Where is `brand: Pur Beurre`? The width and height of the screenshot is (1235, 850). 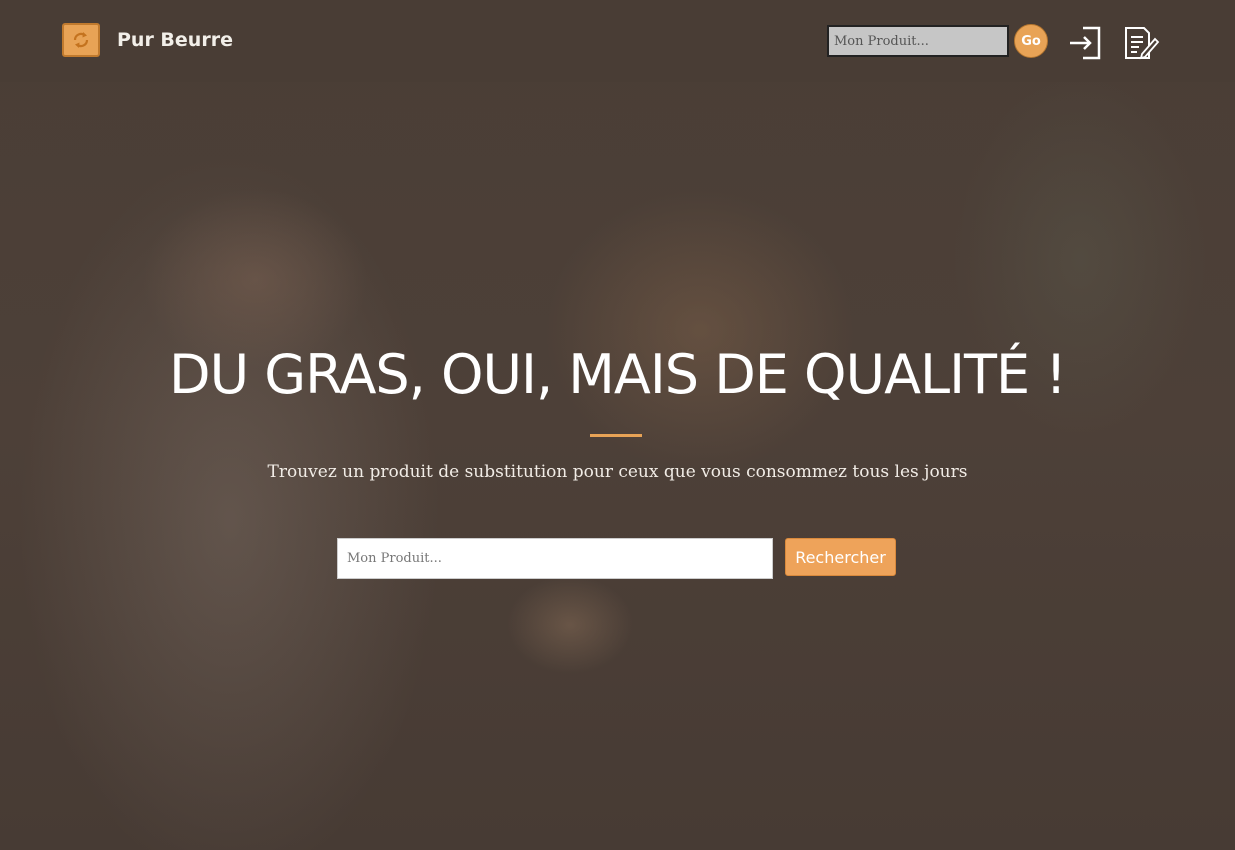
brand: Pur Beurre is located at coordinates (147, 40).